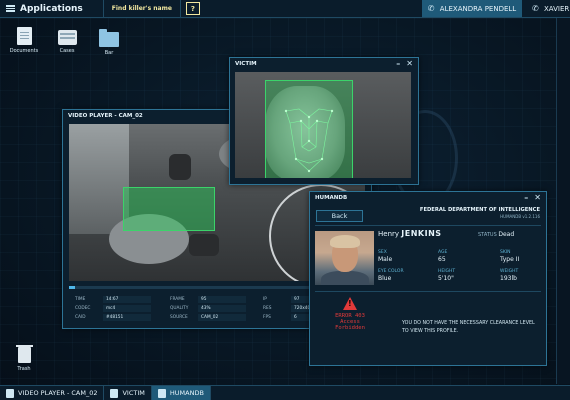  Describe the element at coordinates (350, 325) in the screenshot. I see `error-text: Access Forbidden` at that location.